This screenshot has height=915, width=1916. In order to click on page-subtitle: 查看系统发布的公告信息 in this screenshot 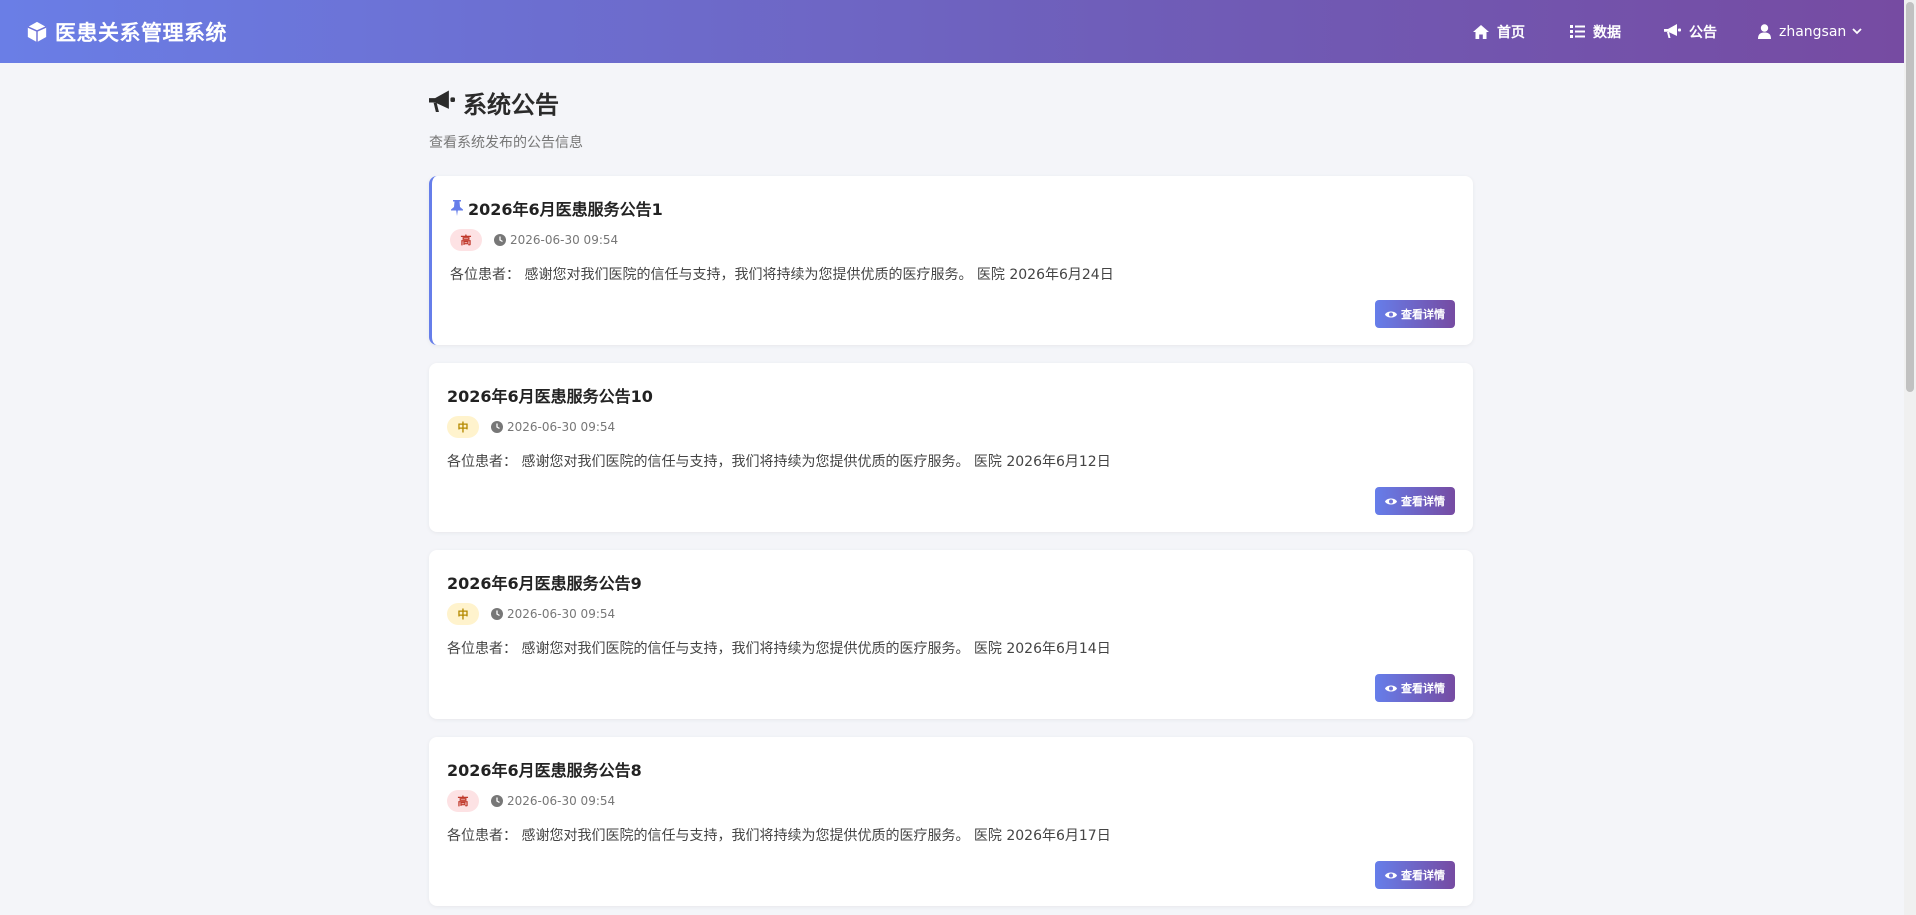, I will do `click(506, 143)`.